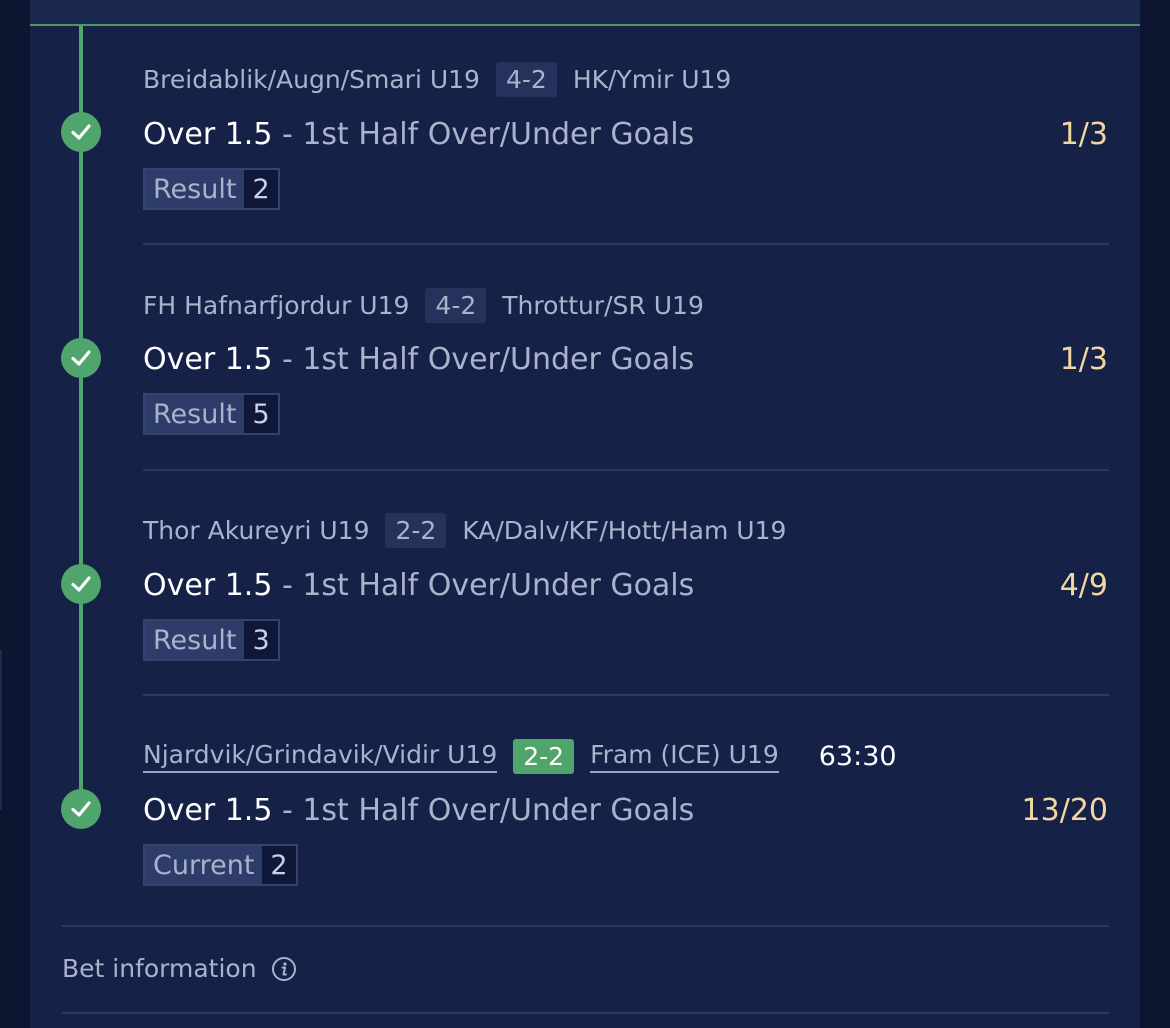  Describe the element at coordinates (423, 305) in the screenshot. I see `fixture-teams: FH Hafnarfjordur U19 4-2 Throttur/SR U19` at that location.